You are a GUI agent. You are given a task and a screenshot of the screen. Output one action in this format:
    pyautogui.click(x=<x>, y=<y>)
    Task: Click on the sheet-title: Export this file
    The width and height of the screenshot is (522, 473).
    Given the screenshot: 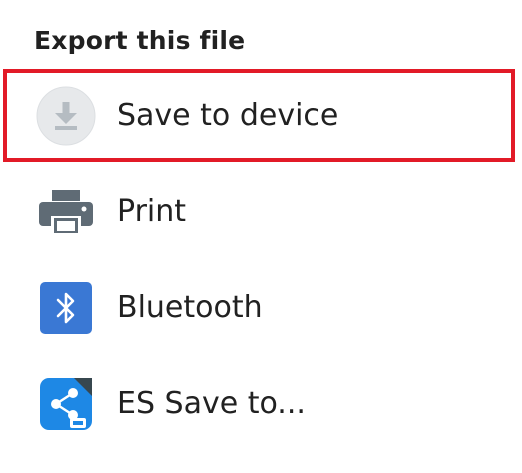 What is the action you would take?
    pyautogui.click(x=140, y=40)
    